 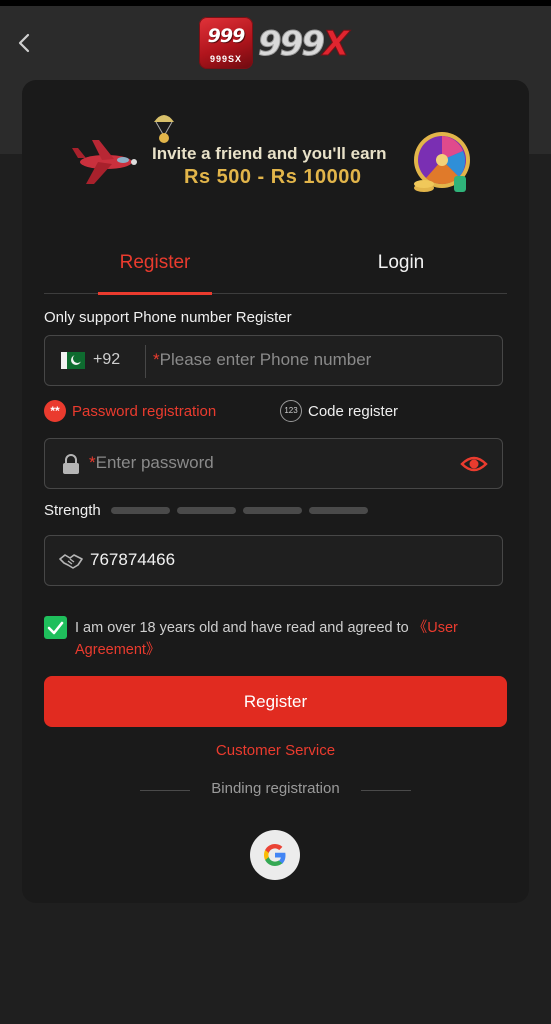 I want to click on google-login-button, so click(x=275, y=855).